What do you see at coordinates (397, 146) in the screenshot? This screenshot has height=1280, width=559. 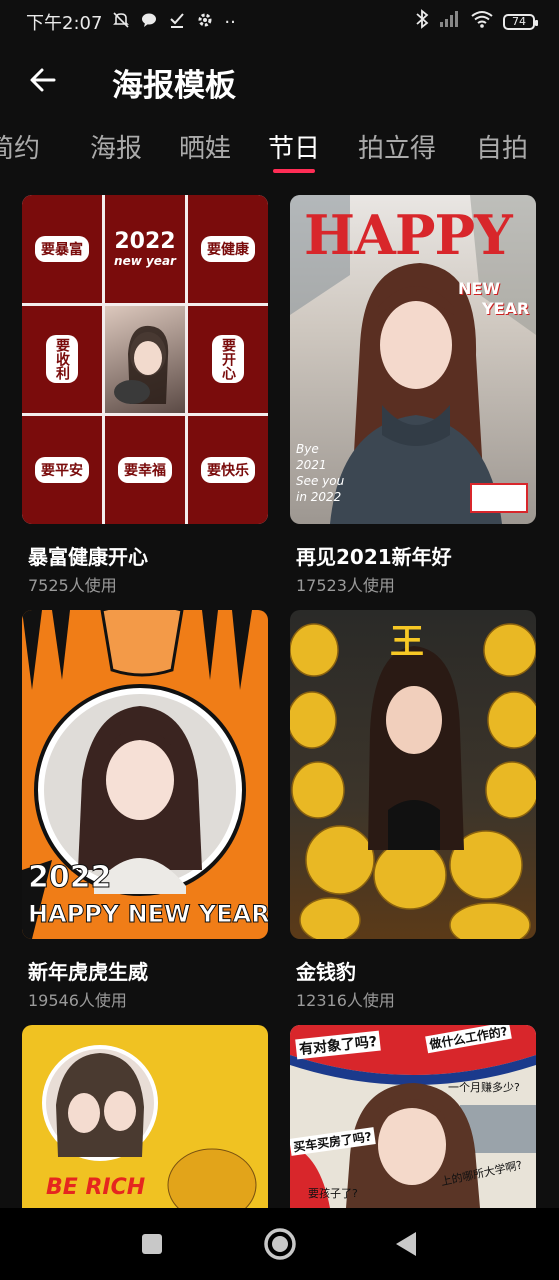 I see `tab-polaroid: 拍立得` at bounding box center [397, 146].